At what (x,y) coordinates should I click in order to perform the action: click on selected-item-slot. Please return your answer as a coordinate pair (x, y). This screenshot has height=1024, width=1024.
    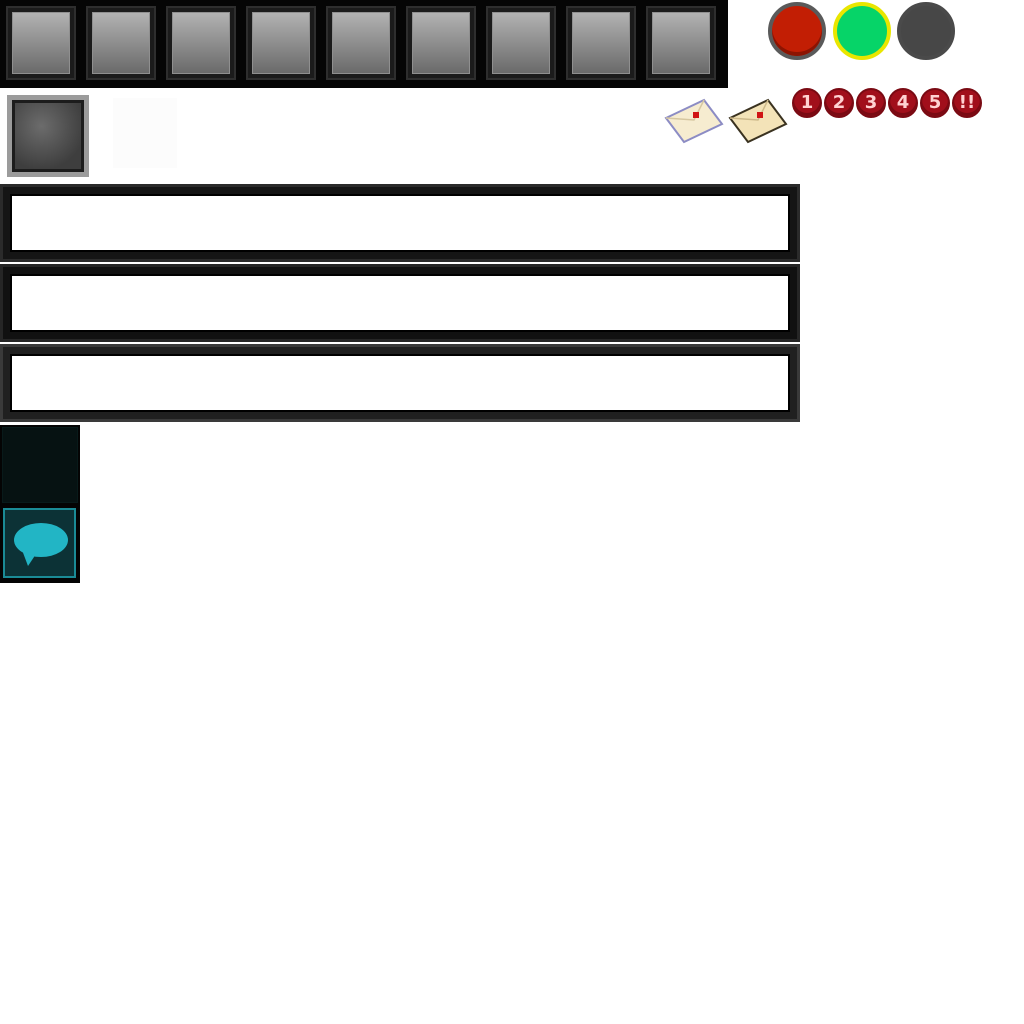
    Looking at the image, I should click on (48, 136).